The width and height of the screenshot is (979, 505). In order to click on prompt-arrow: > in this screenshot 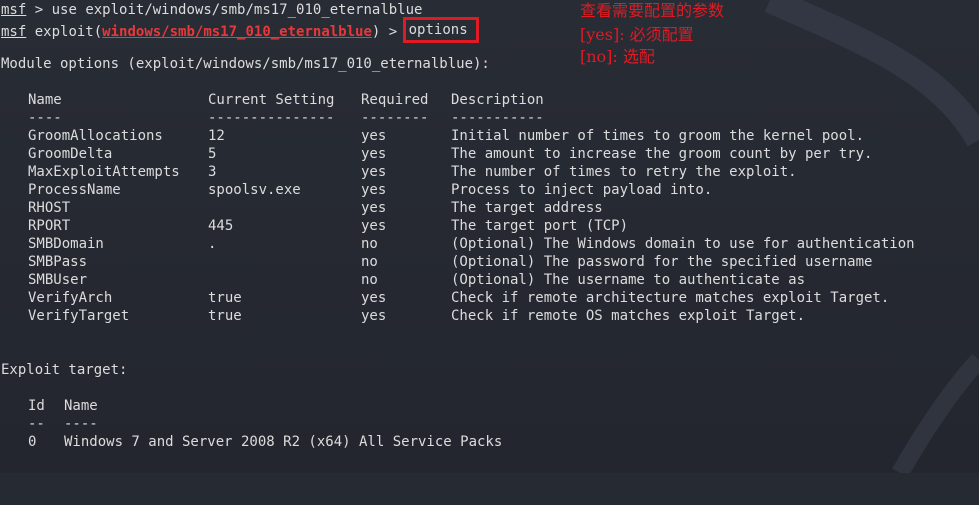, I will do `click(39, 10)`.